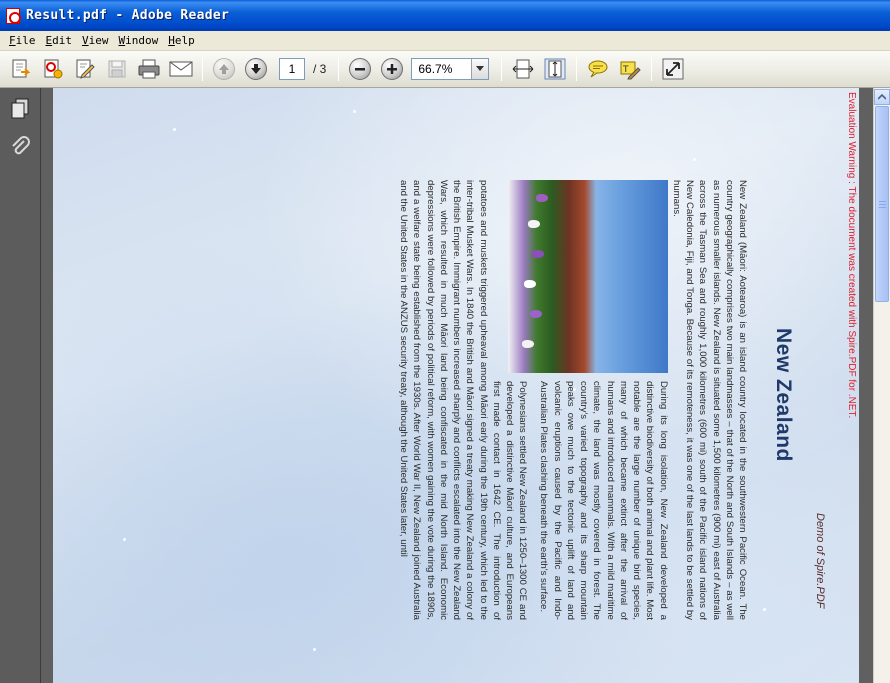 The width and height of the screenshot is (890, 683). What do you see at coordinates (673, 69) in the screenshot?
I see `full-screen-icon` at bounding box center [673, 69].